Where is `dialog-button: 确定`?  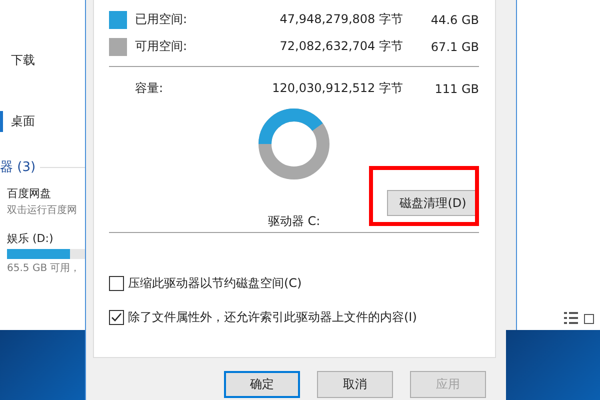
dialog-button: 确定 is located at coordinates (262, 384).